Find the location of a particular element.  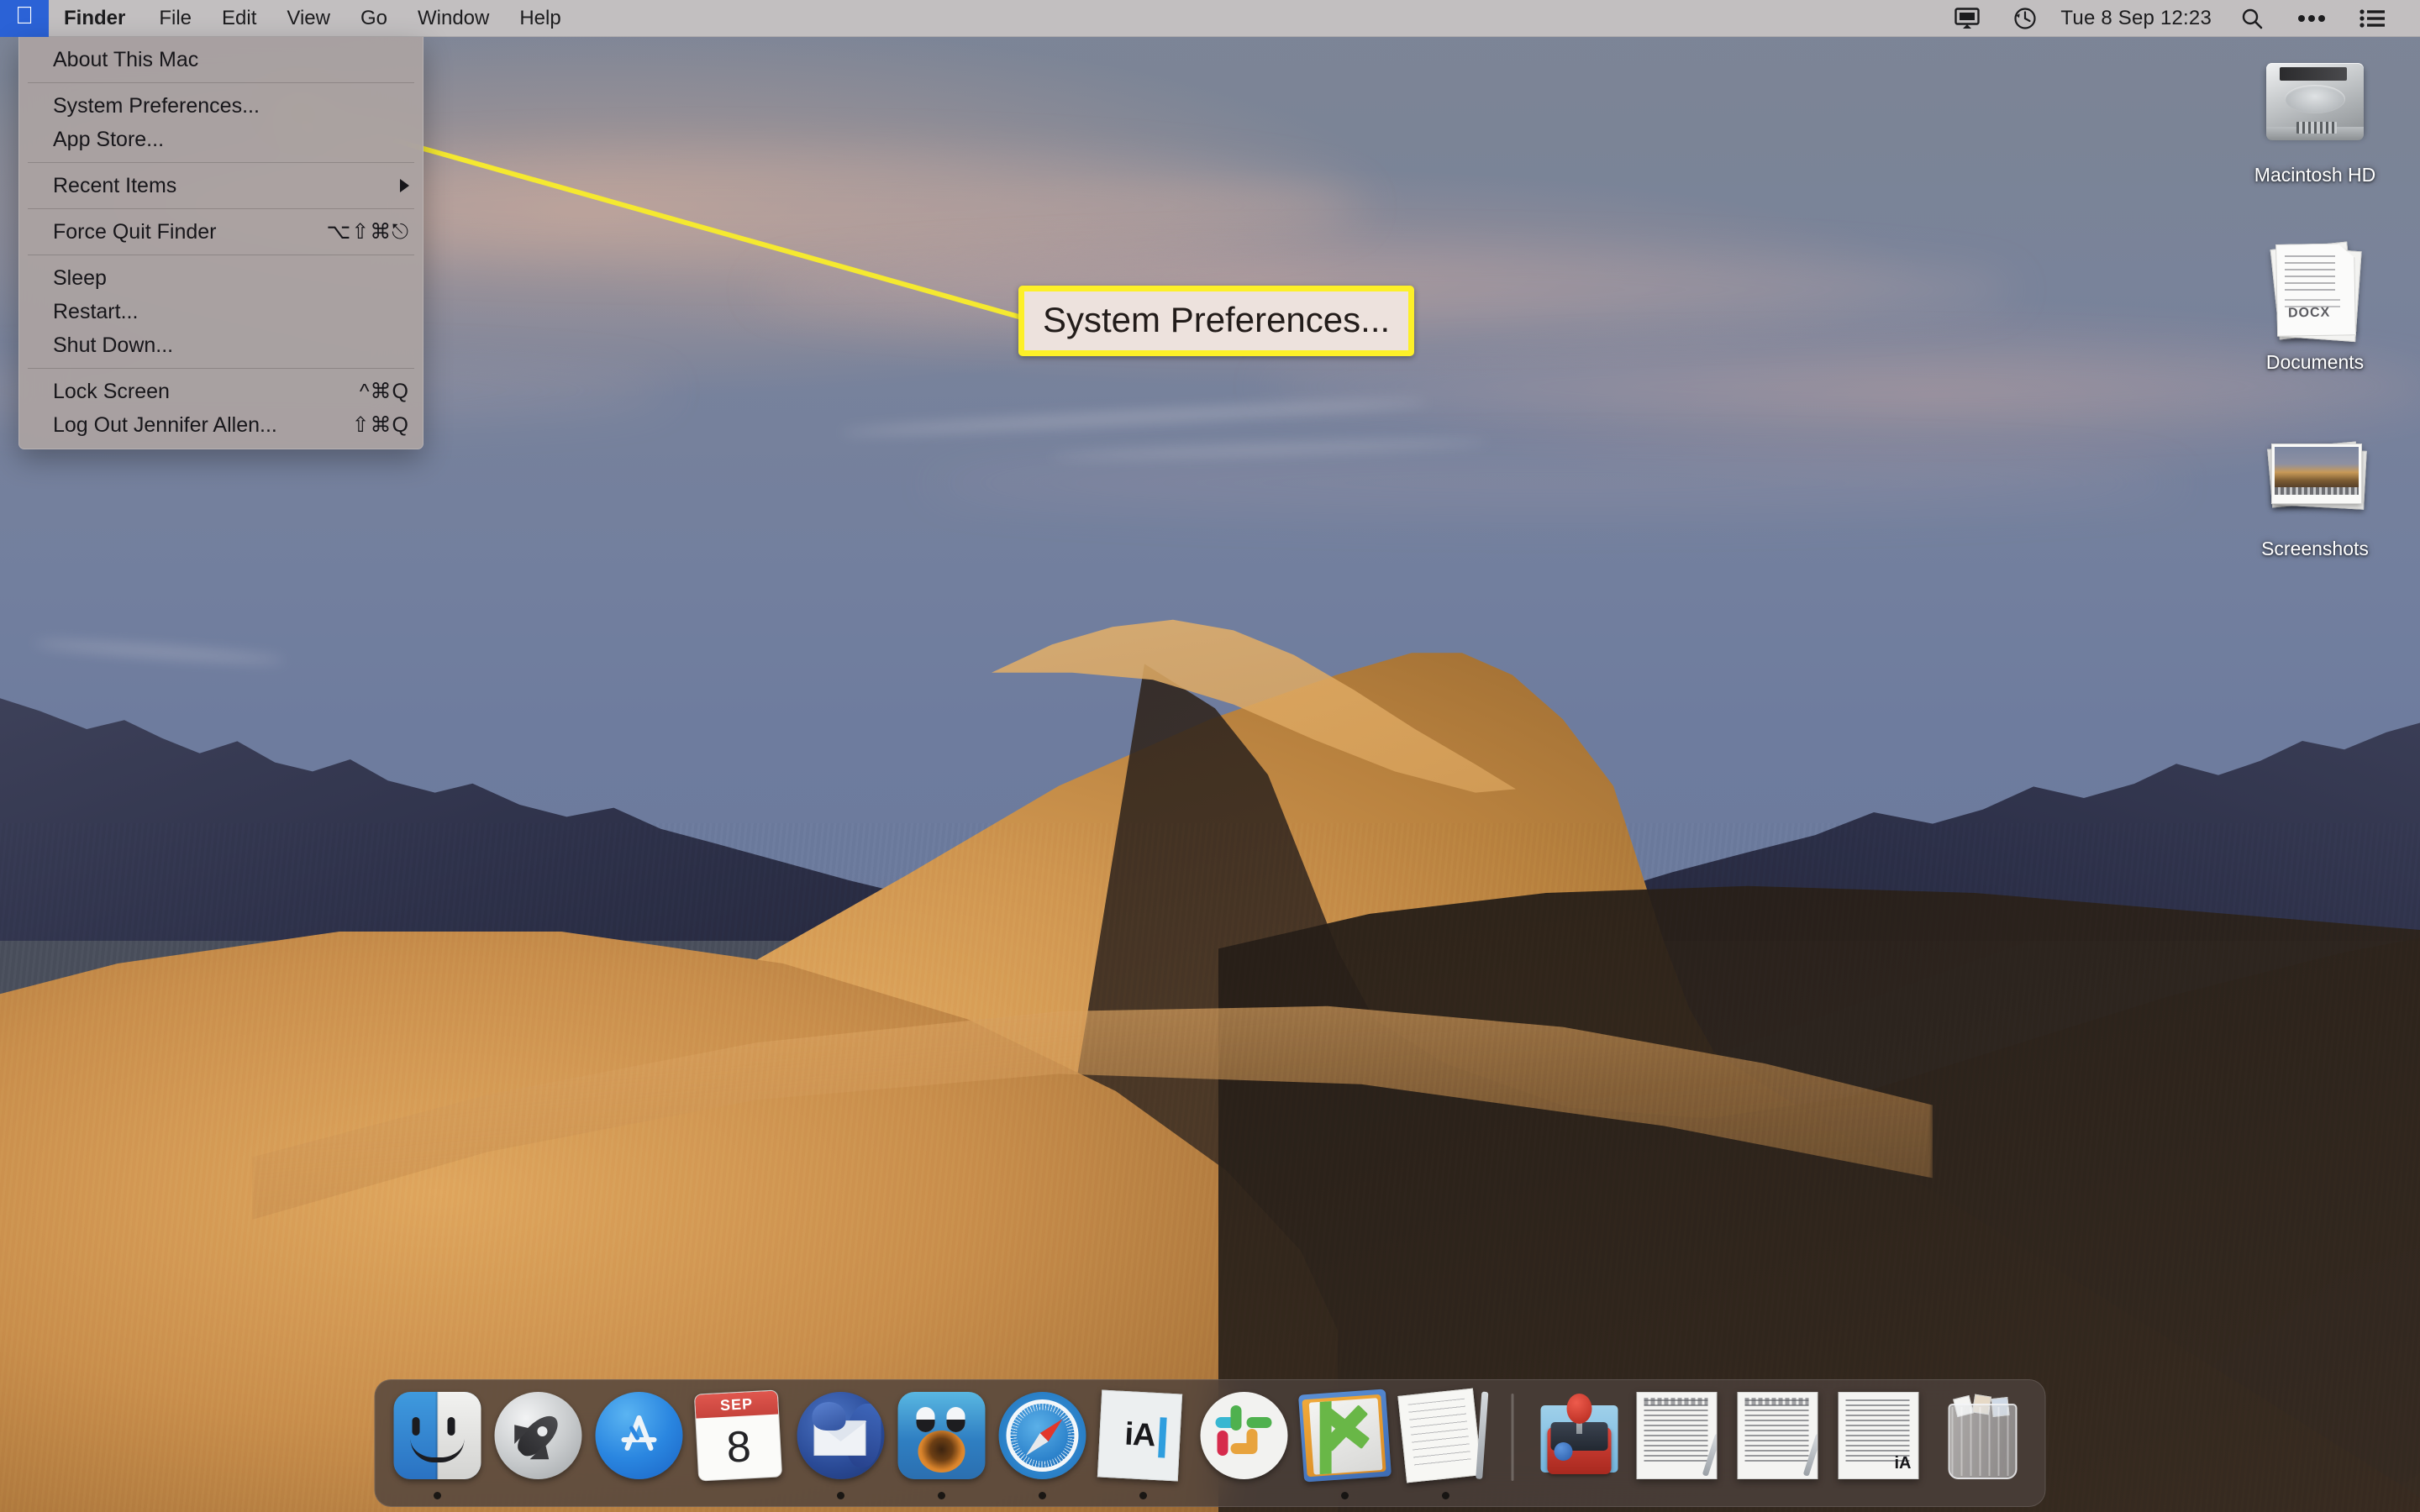

dock: SEP 8 iA iA is located at coordinates (1210, 1443).